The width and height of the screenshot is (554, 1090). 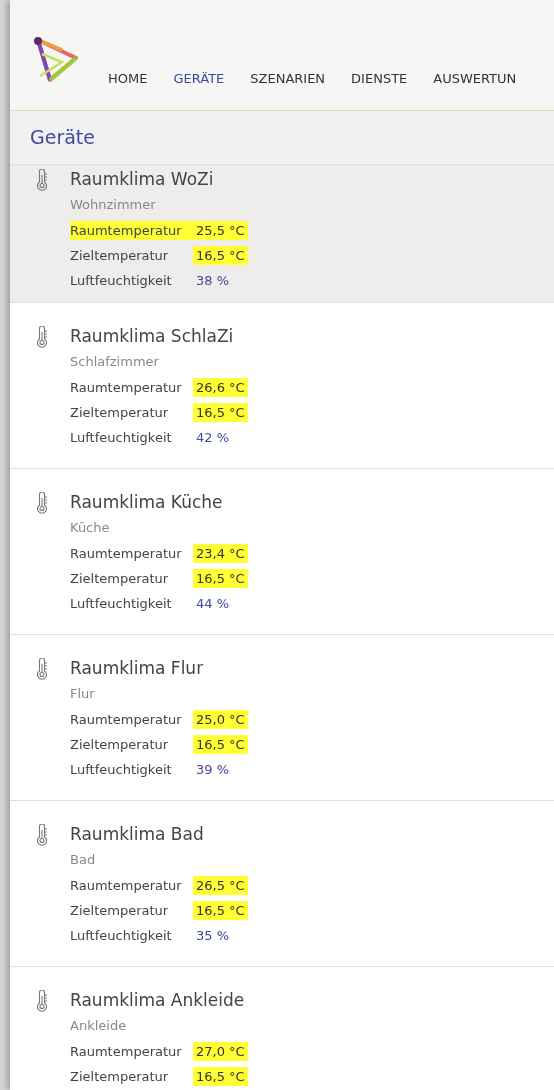 I want to click on device-title: Raumklima Bad, so click(x=137, y=834).